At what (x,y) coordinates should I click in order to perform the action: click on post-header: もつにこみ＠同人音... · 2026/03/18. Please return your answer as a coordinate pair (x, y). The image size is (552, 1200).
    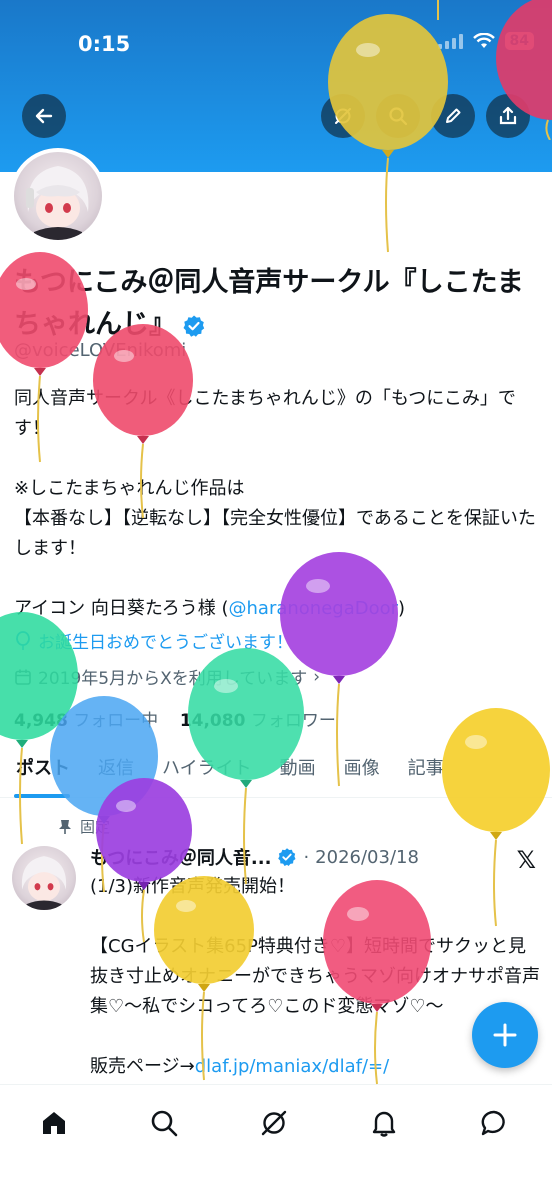
    Looking at the image, I should click on (254, 857).